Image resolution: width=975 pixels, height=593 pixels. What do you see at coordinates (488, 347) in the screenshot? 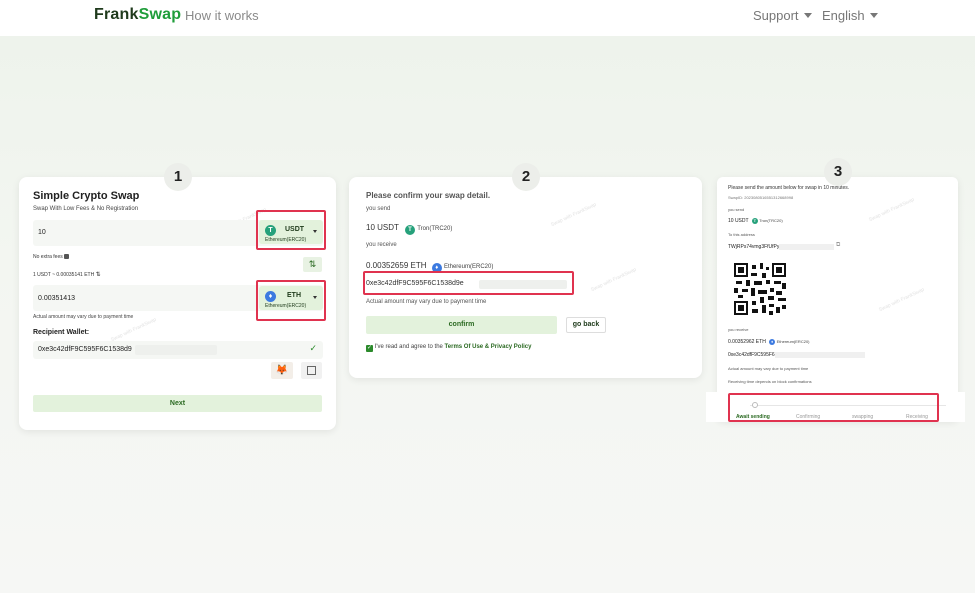
I see `terms-link: Terms Of Use & Privacy Policy` at bounding box center [488, 347].